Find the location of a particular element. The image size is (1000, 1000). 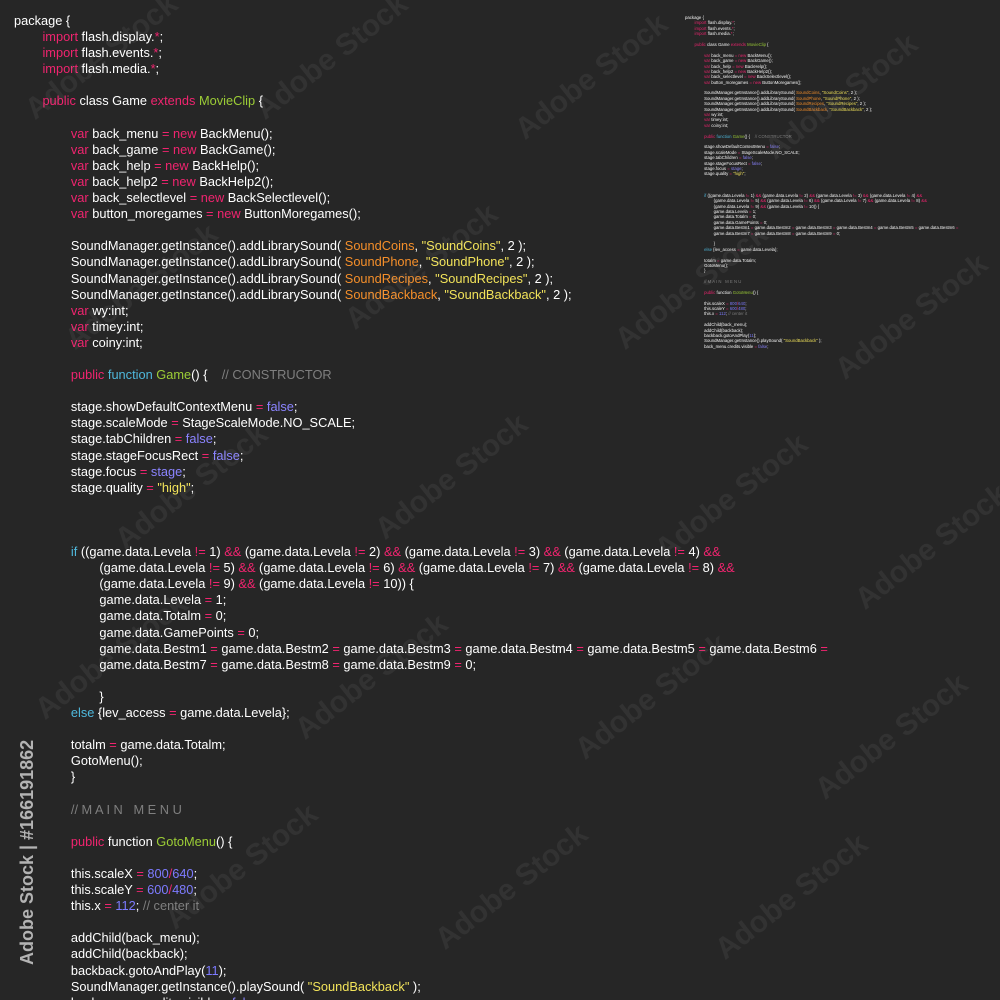

code-token: class Game is located at coordinates (718, 44).